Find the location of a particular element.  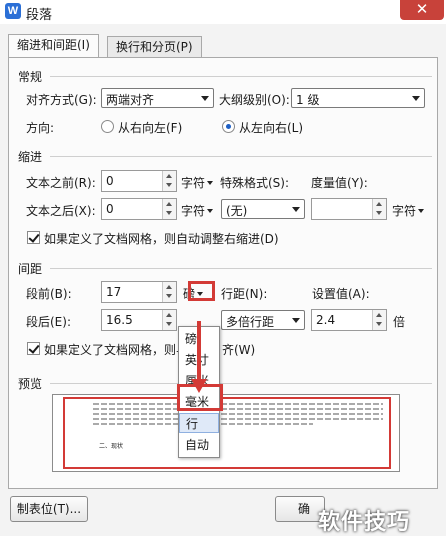

special-format-value: (无) is located at coordinates (237, 211).